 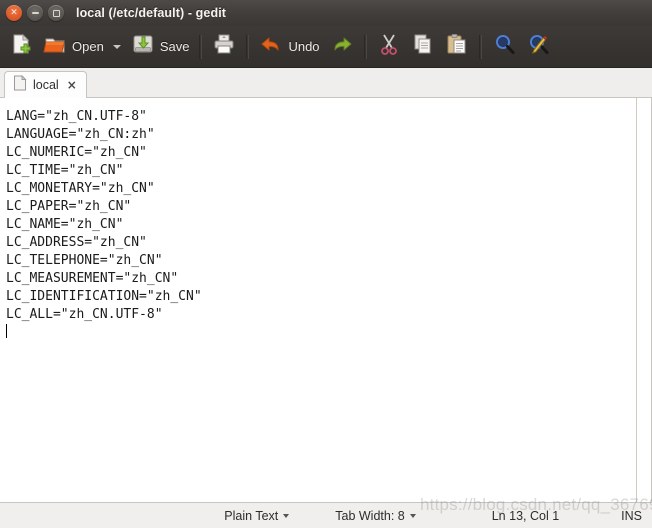 What do you see at coordinates (151, 13) in the screenshot?
I see `window-title: local (/etc/default) - gedit` at bounding box center [151, 13].